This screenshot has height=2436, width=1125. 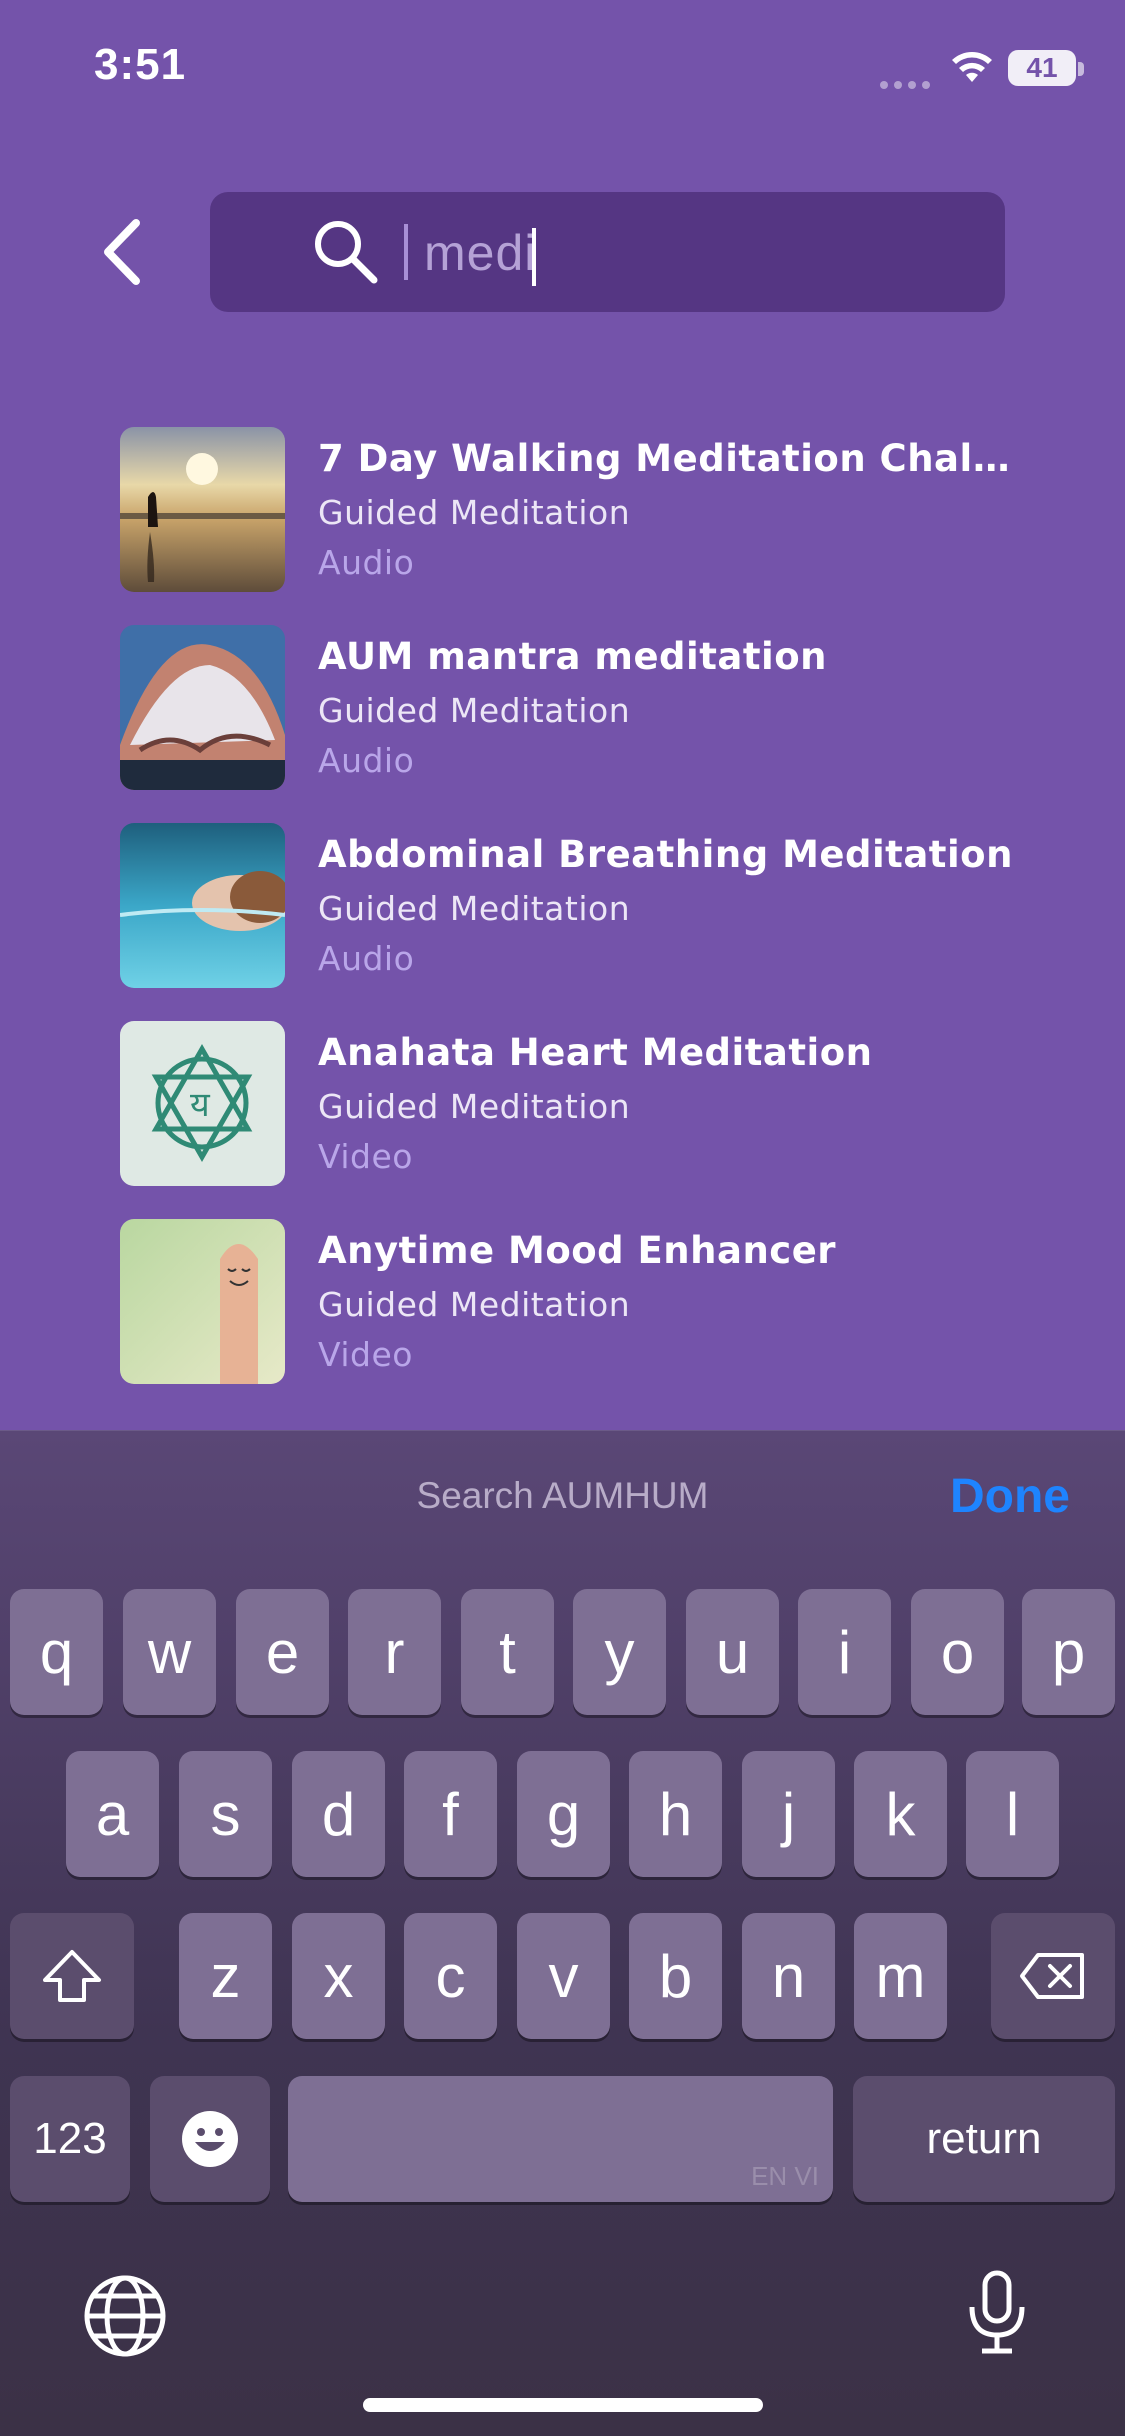 I want to click on svg-text: य, so click(x=200, y=1105).